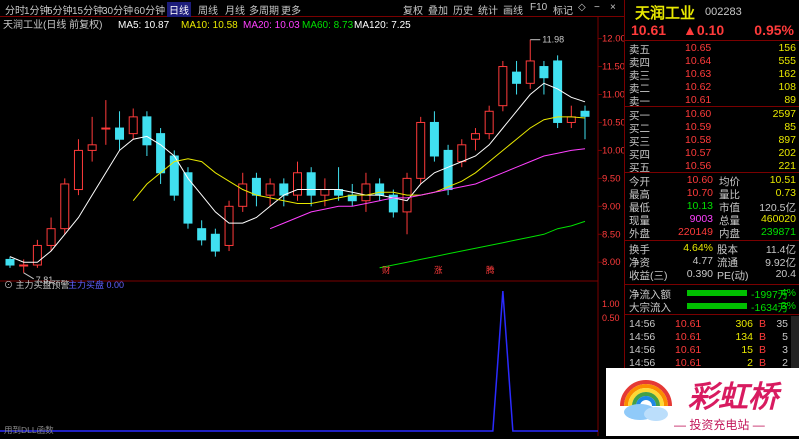 This screenshot has height=439, width=799. I want to click on period-tab-4: 30分钟, so click(117, 9).